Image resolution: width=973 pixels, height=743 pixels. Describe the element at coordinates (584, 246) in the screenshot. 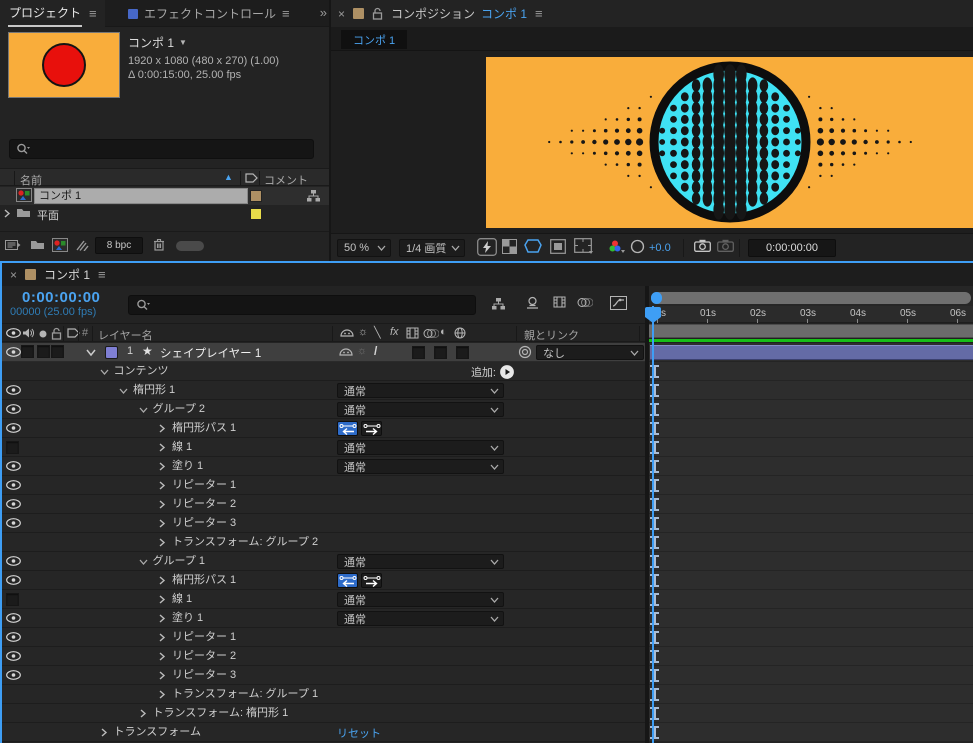

I see `safe-frames-icon` at that location.